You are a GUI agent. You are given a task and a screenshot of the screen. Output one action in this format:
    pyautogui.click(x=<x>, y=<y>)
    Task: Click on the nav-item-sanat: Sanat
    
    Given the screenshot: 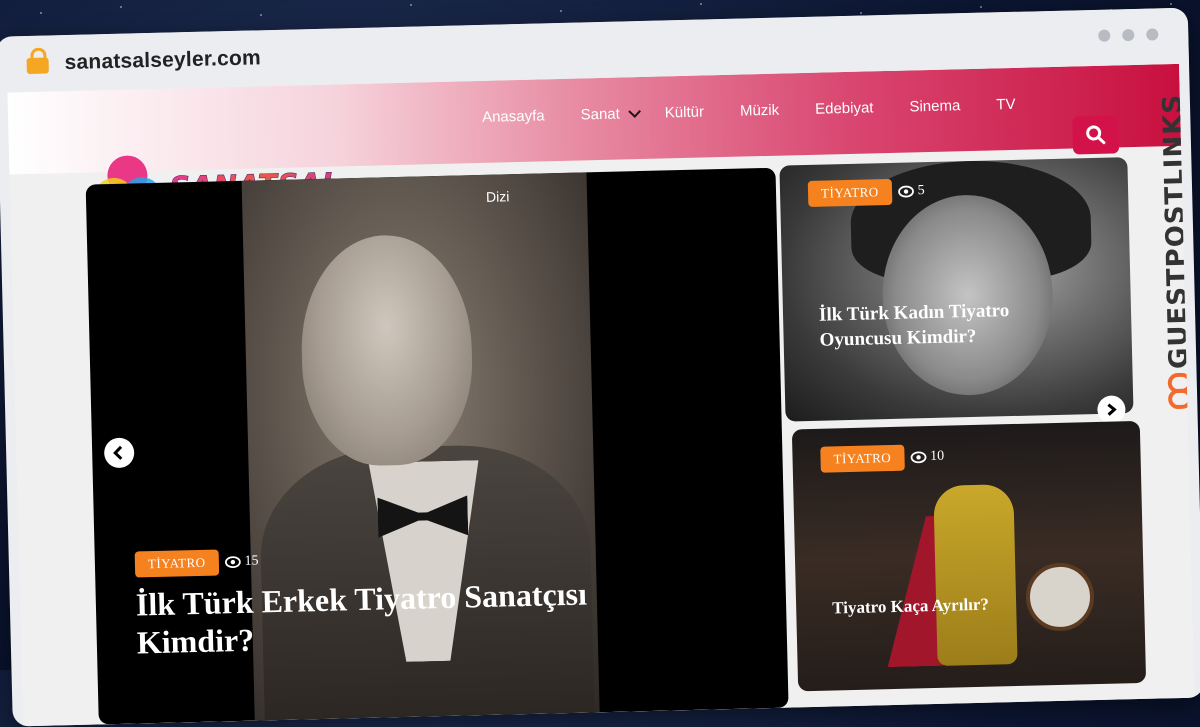 What is the action you would take?
    pyautogui.click(x=610, y=114)
    